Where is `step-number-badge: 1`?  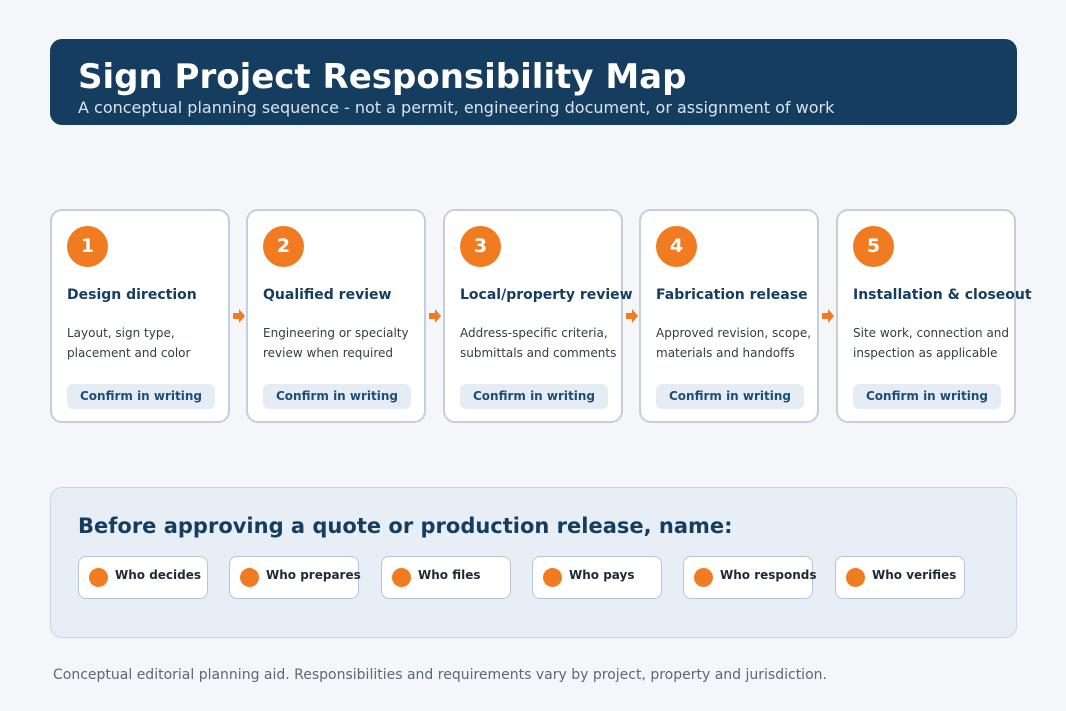 step-number-badge: 1 is located at coordinates (87, 246).